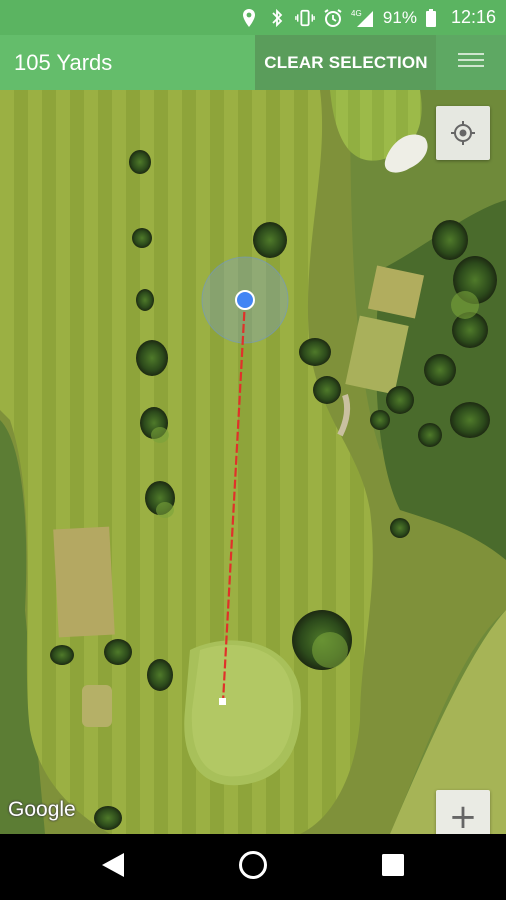 This screenshot has width=506, height=900. What do you see at coordinates (253, 62) in the screenshot?
I see `app-bar: 105 Yards CLEAR SELECTION` at bounding box center [253, 62].